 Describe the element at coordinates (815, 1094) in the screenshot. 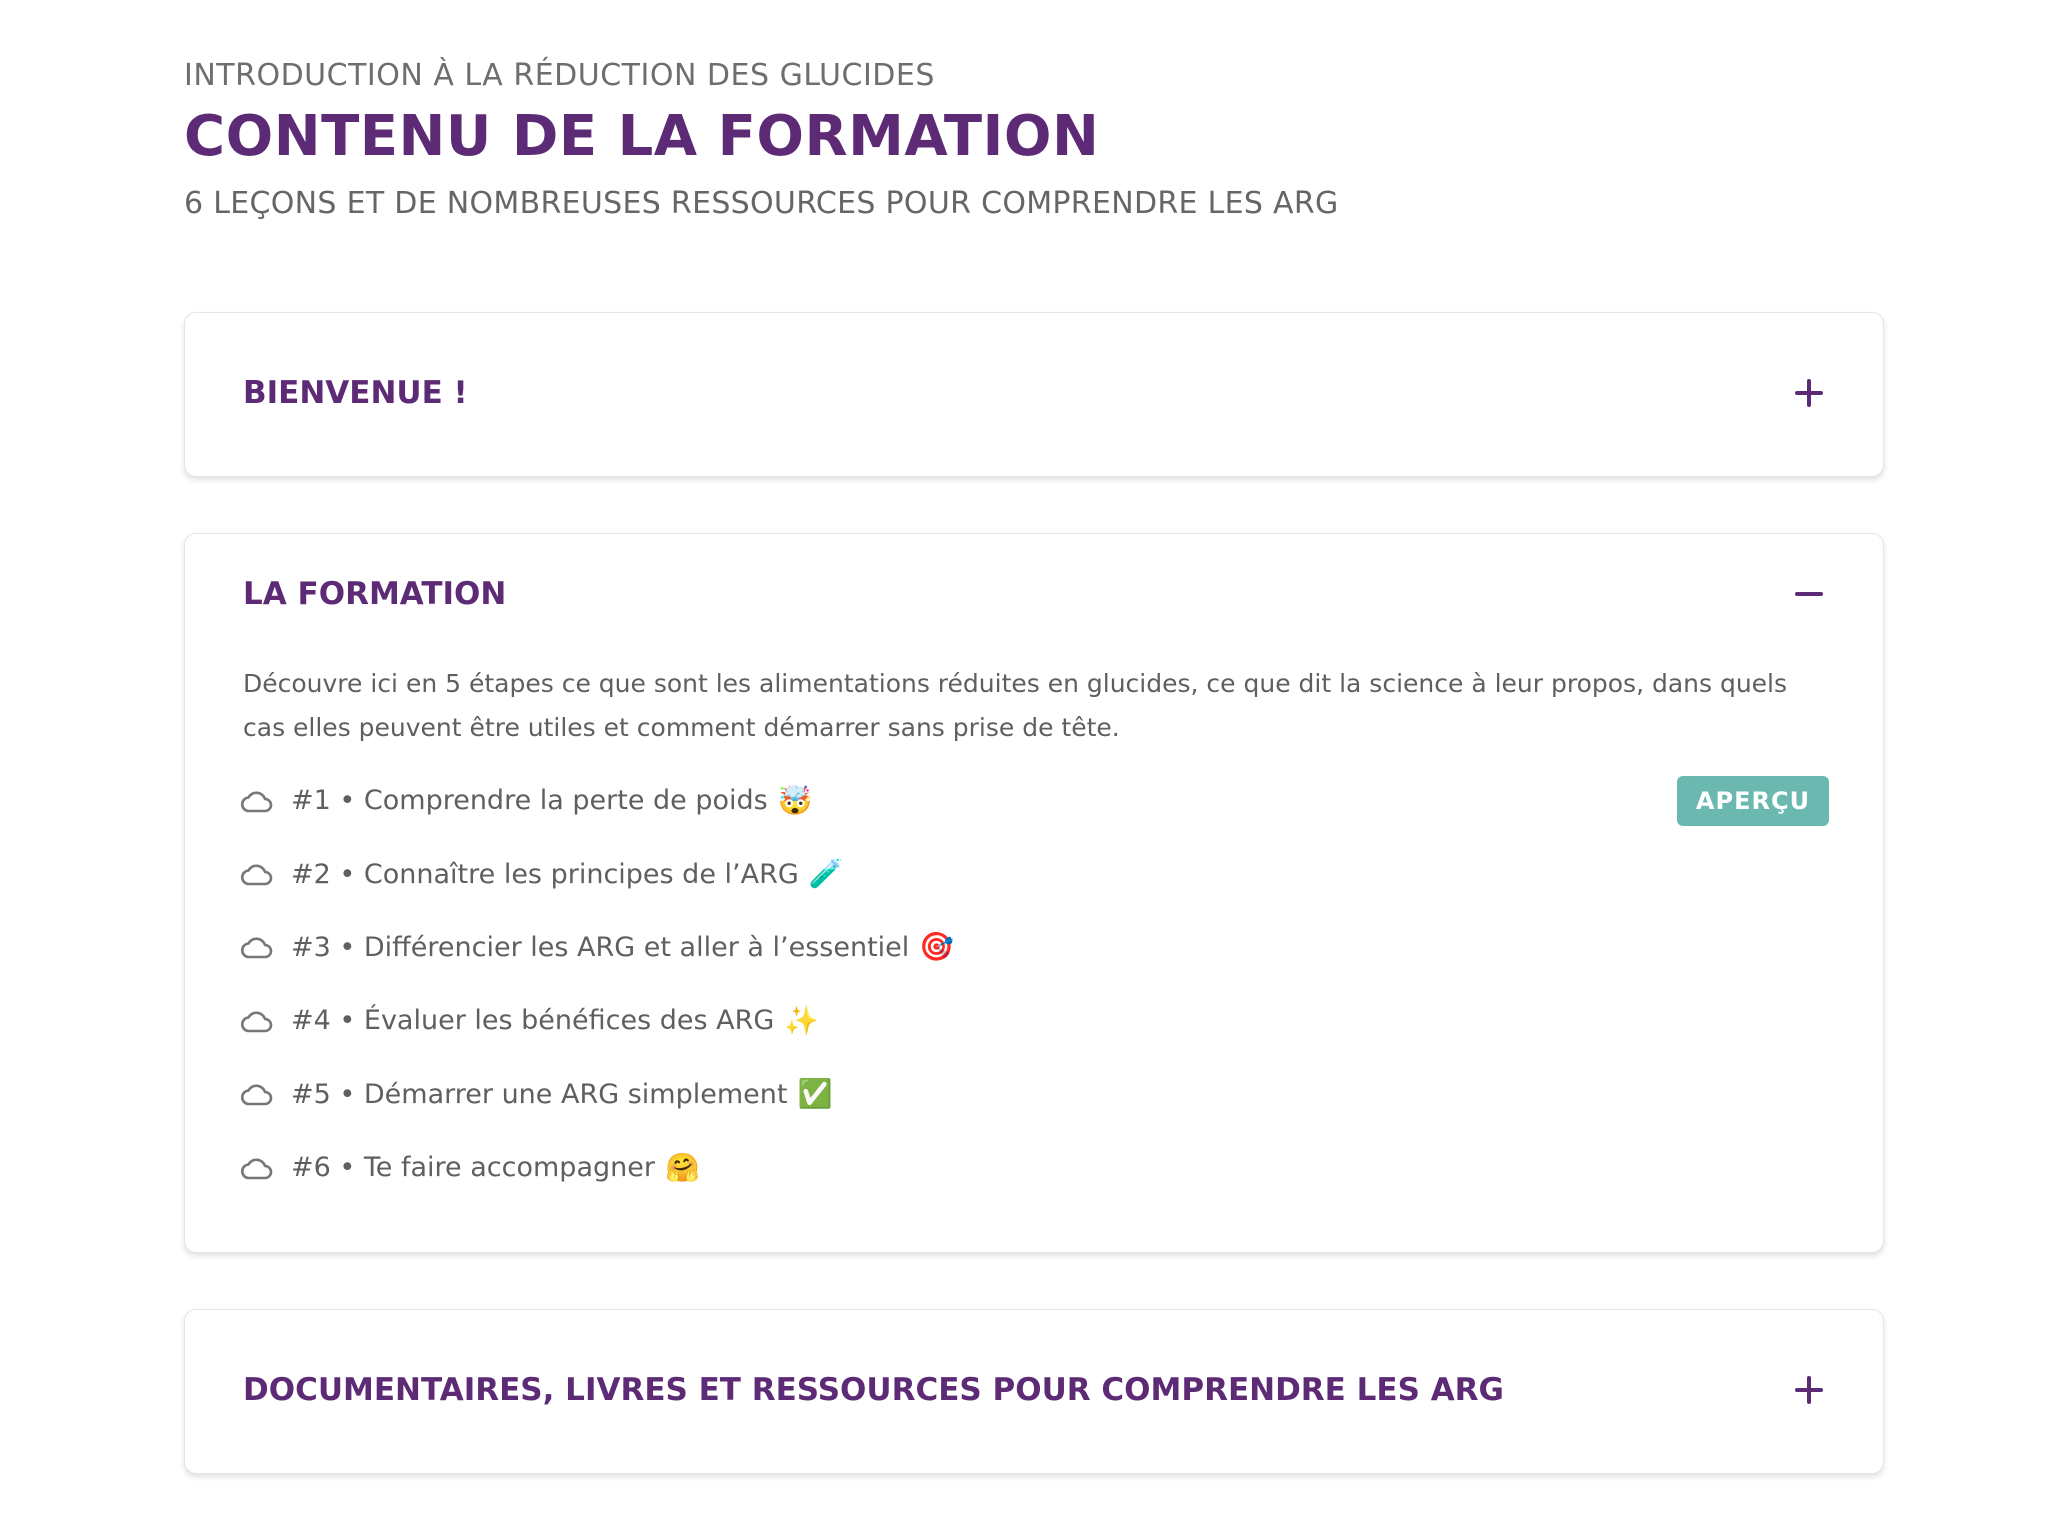

I see `check-mark-emoji: ✅` at that location.